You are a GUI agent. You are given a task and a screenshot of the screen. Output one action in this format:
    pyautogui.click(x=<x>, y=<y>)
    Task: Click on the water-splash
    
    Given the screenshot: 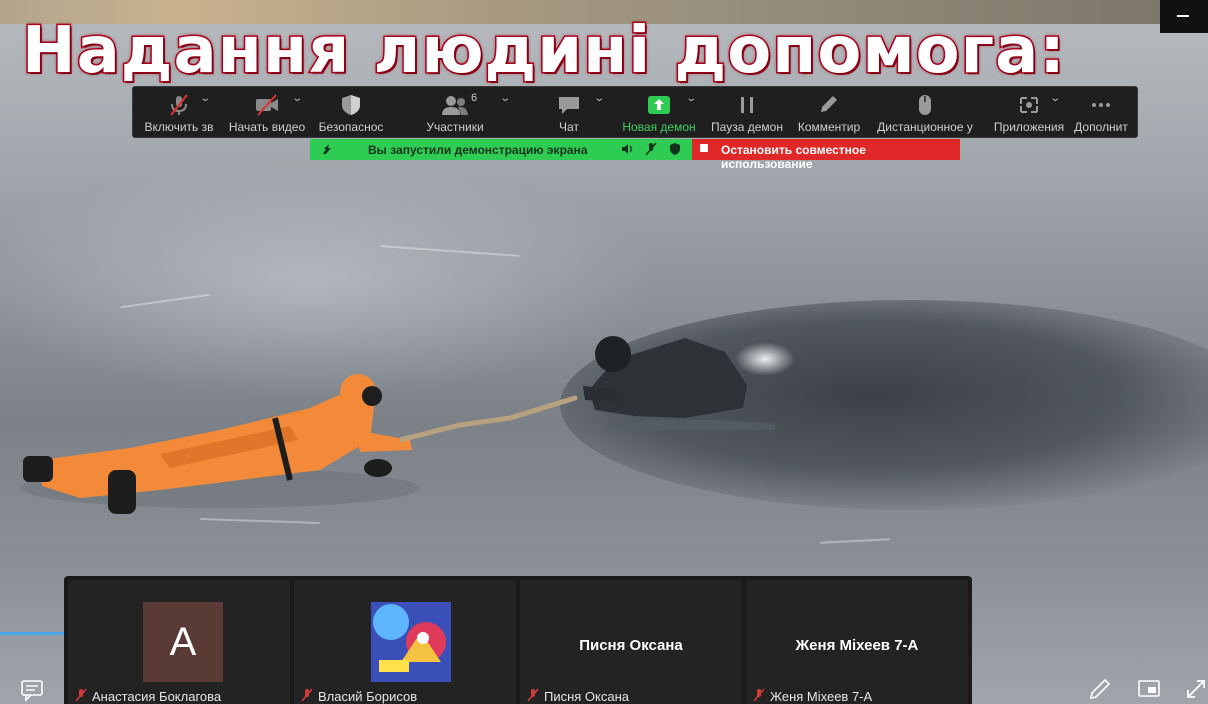 What is the action you would take?
    pyautogui.click(x=765, y=359)
    